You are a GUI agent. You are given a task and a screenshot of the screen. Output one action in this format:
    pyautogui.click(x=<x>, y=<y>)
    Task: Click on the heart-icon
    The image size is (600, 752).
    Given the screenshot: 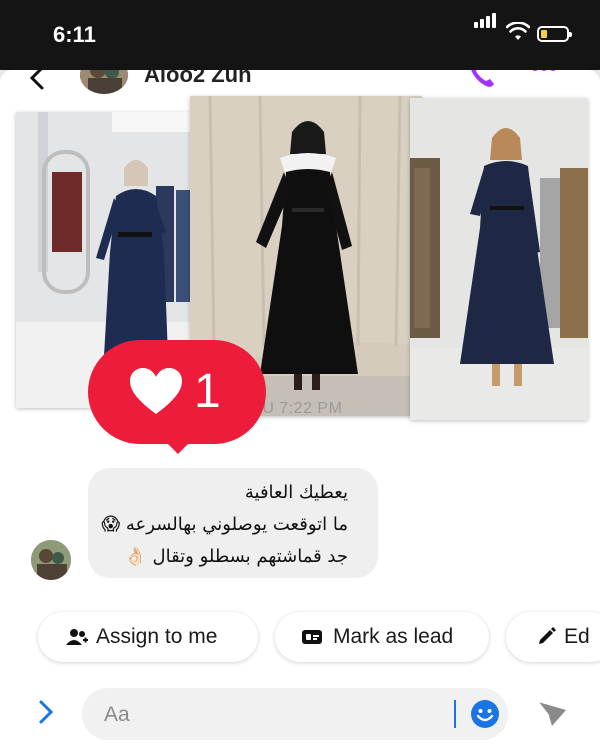 What is the action you would take?
    pyautogui.click(x=156, y=391)
    